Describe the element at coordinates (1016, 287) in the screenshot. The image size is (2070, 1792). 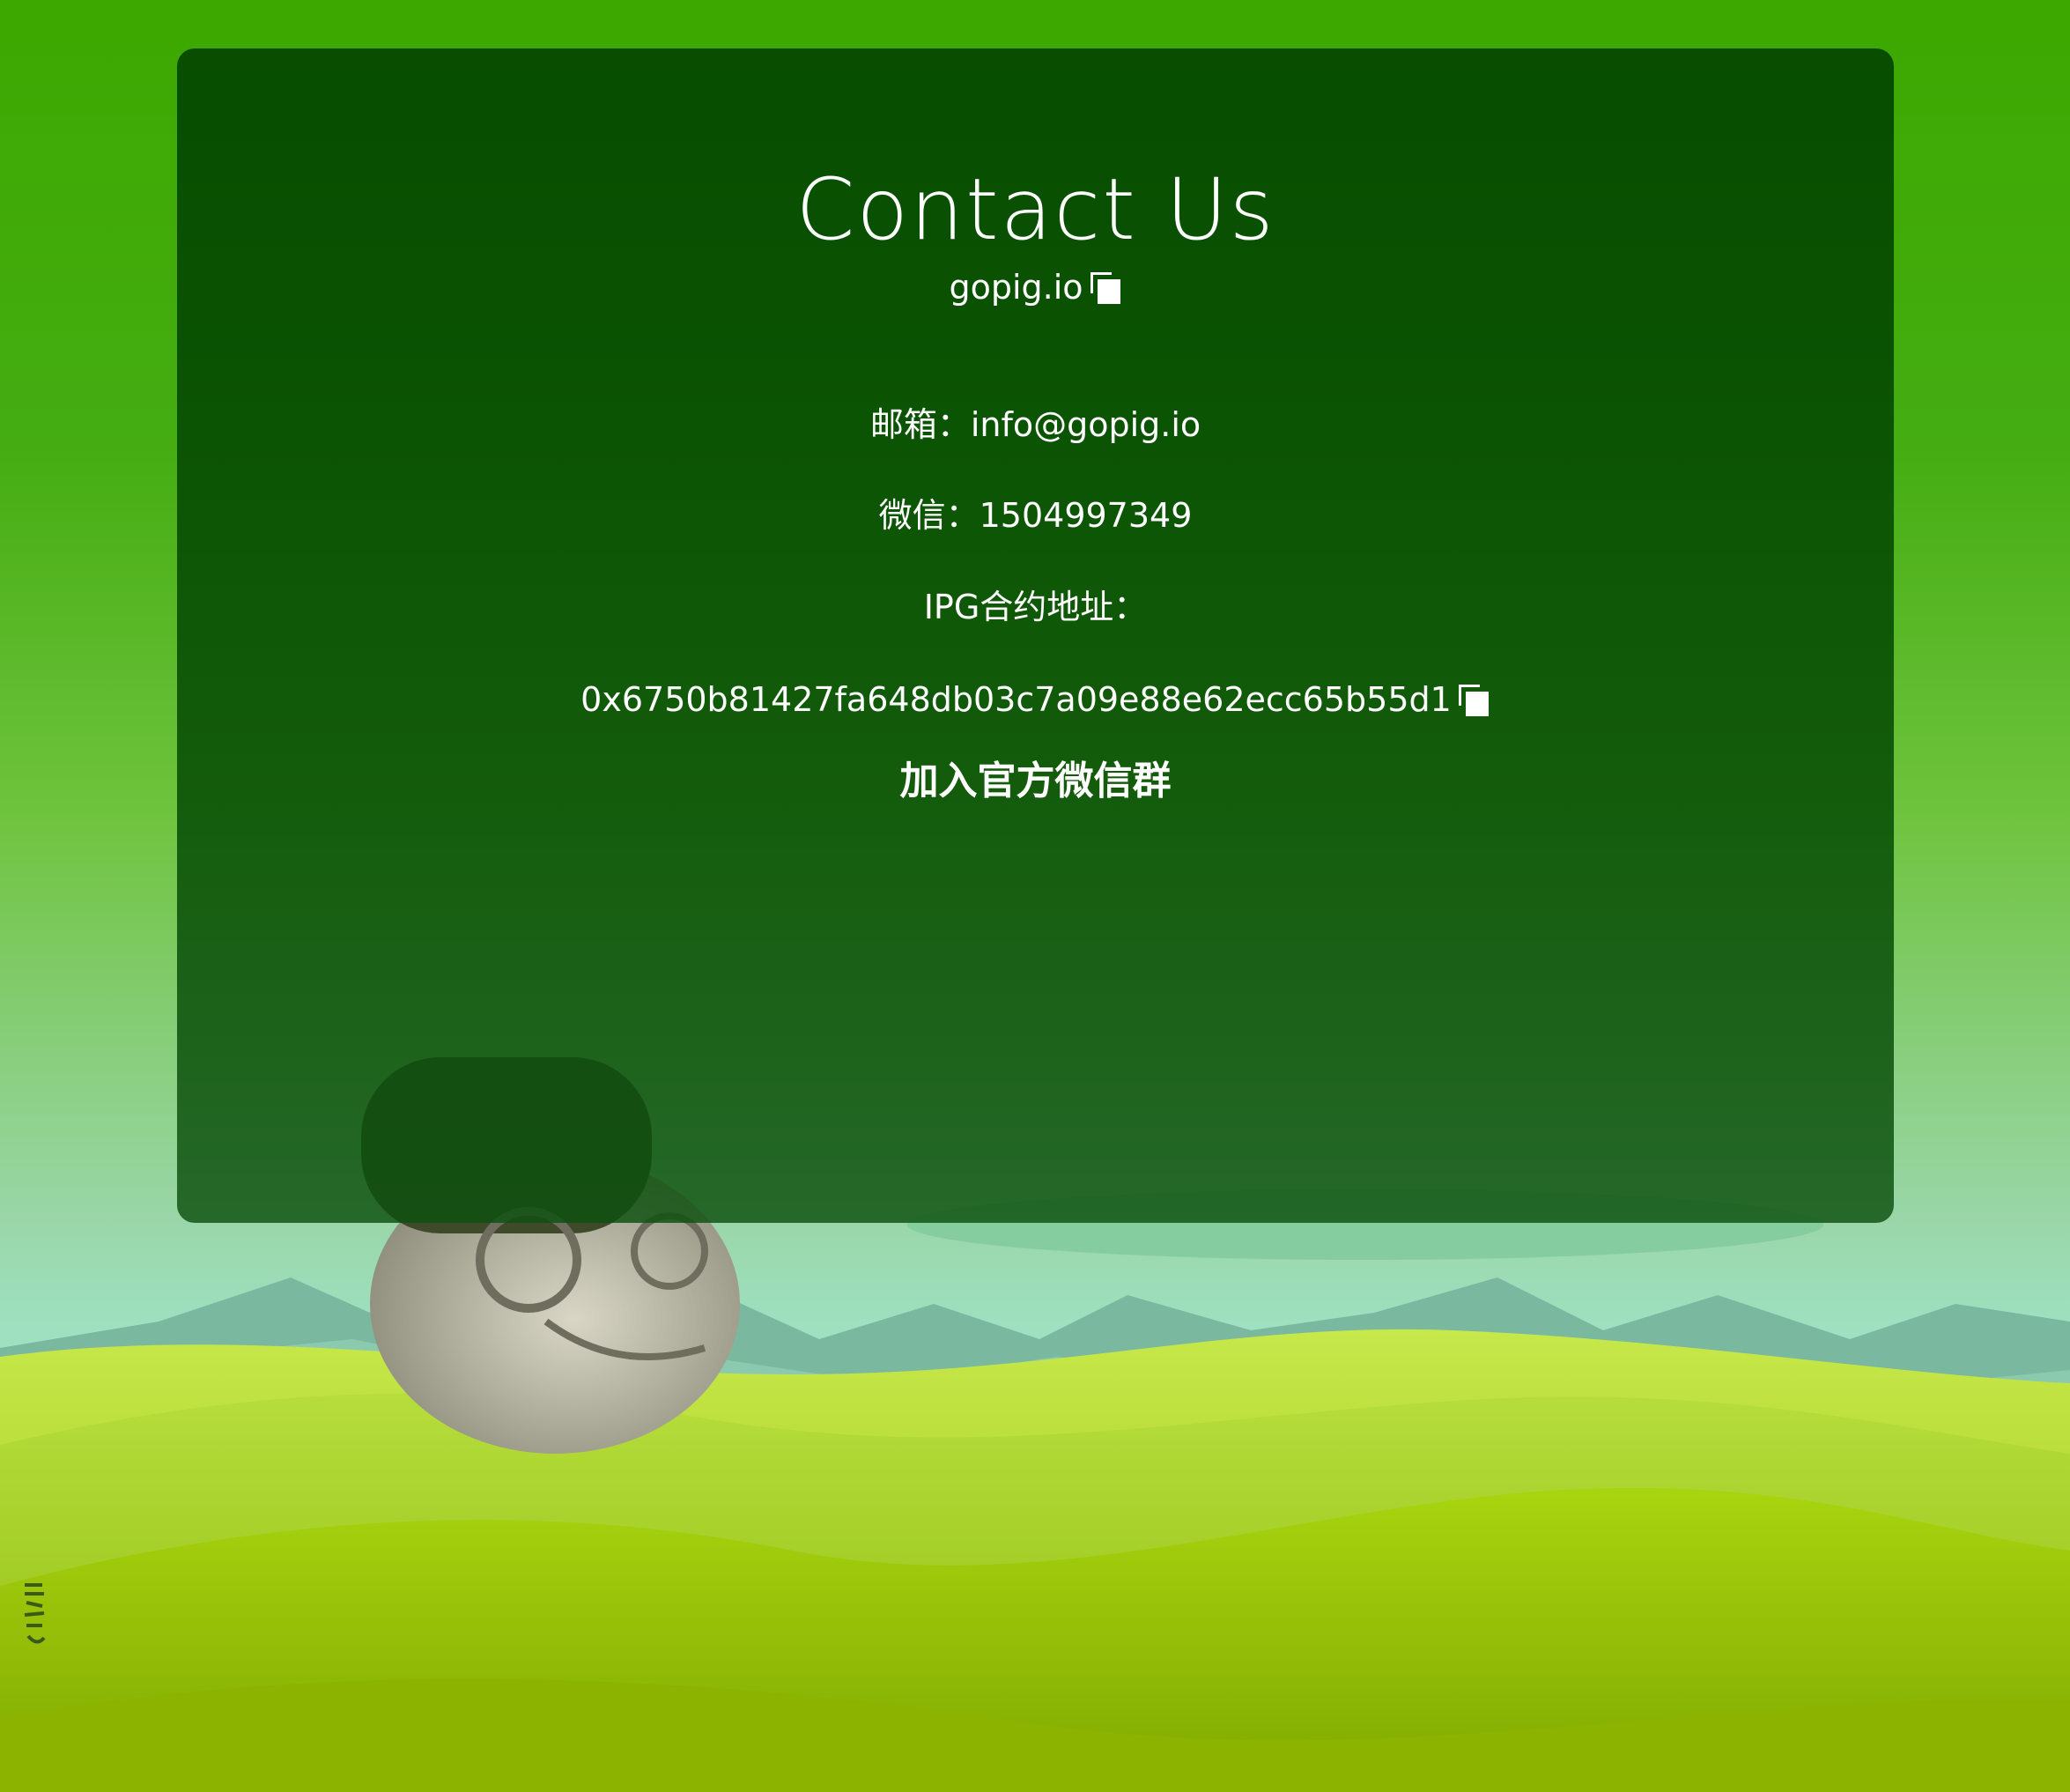
I see `site-name: gopig.io` at that location.